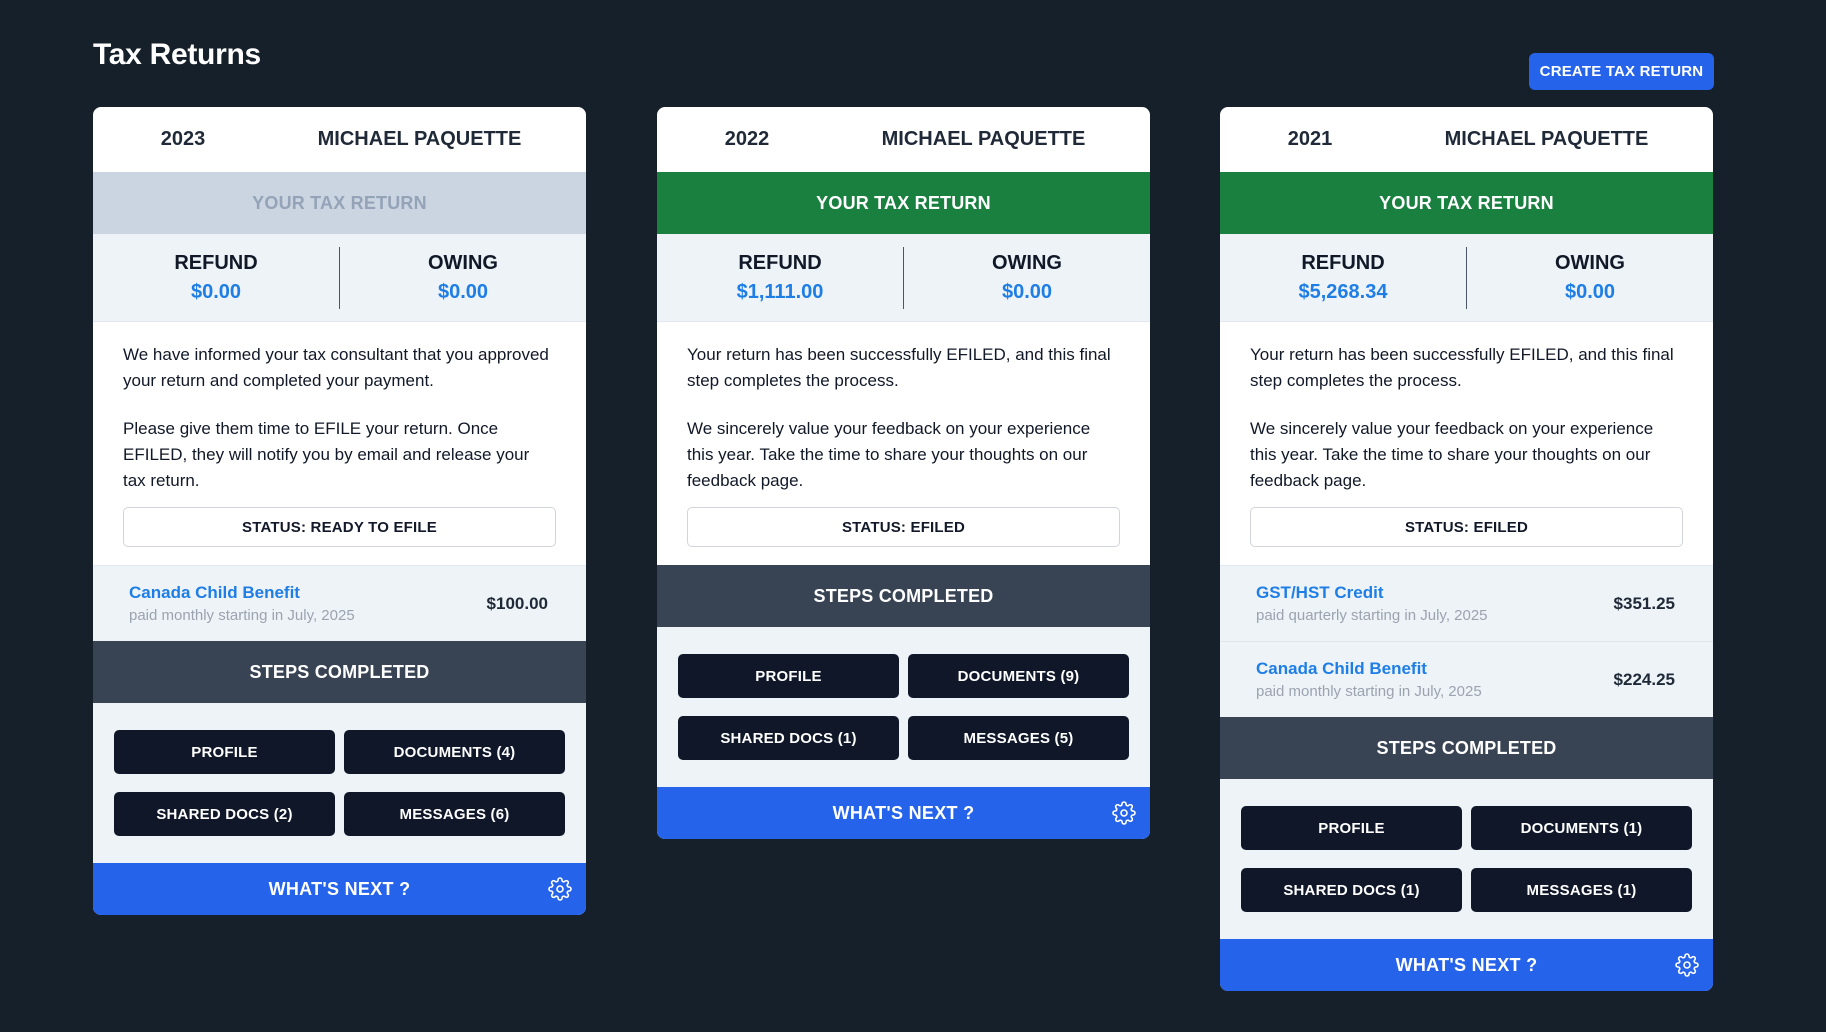 The image size is (1826, 1032). I want to click on documents-button: DOCUMENTS (9), so click(1018, 676).